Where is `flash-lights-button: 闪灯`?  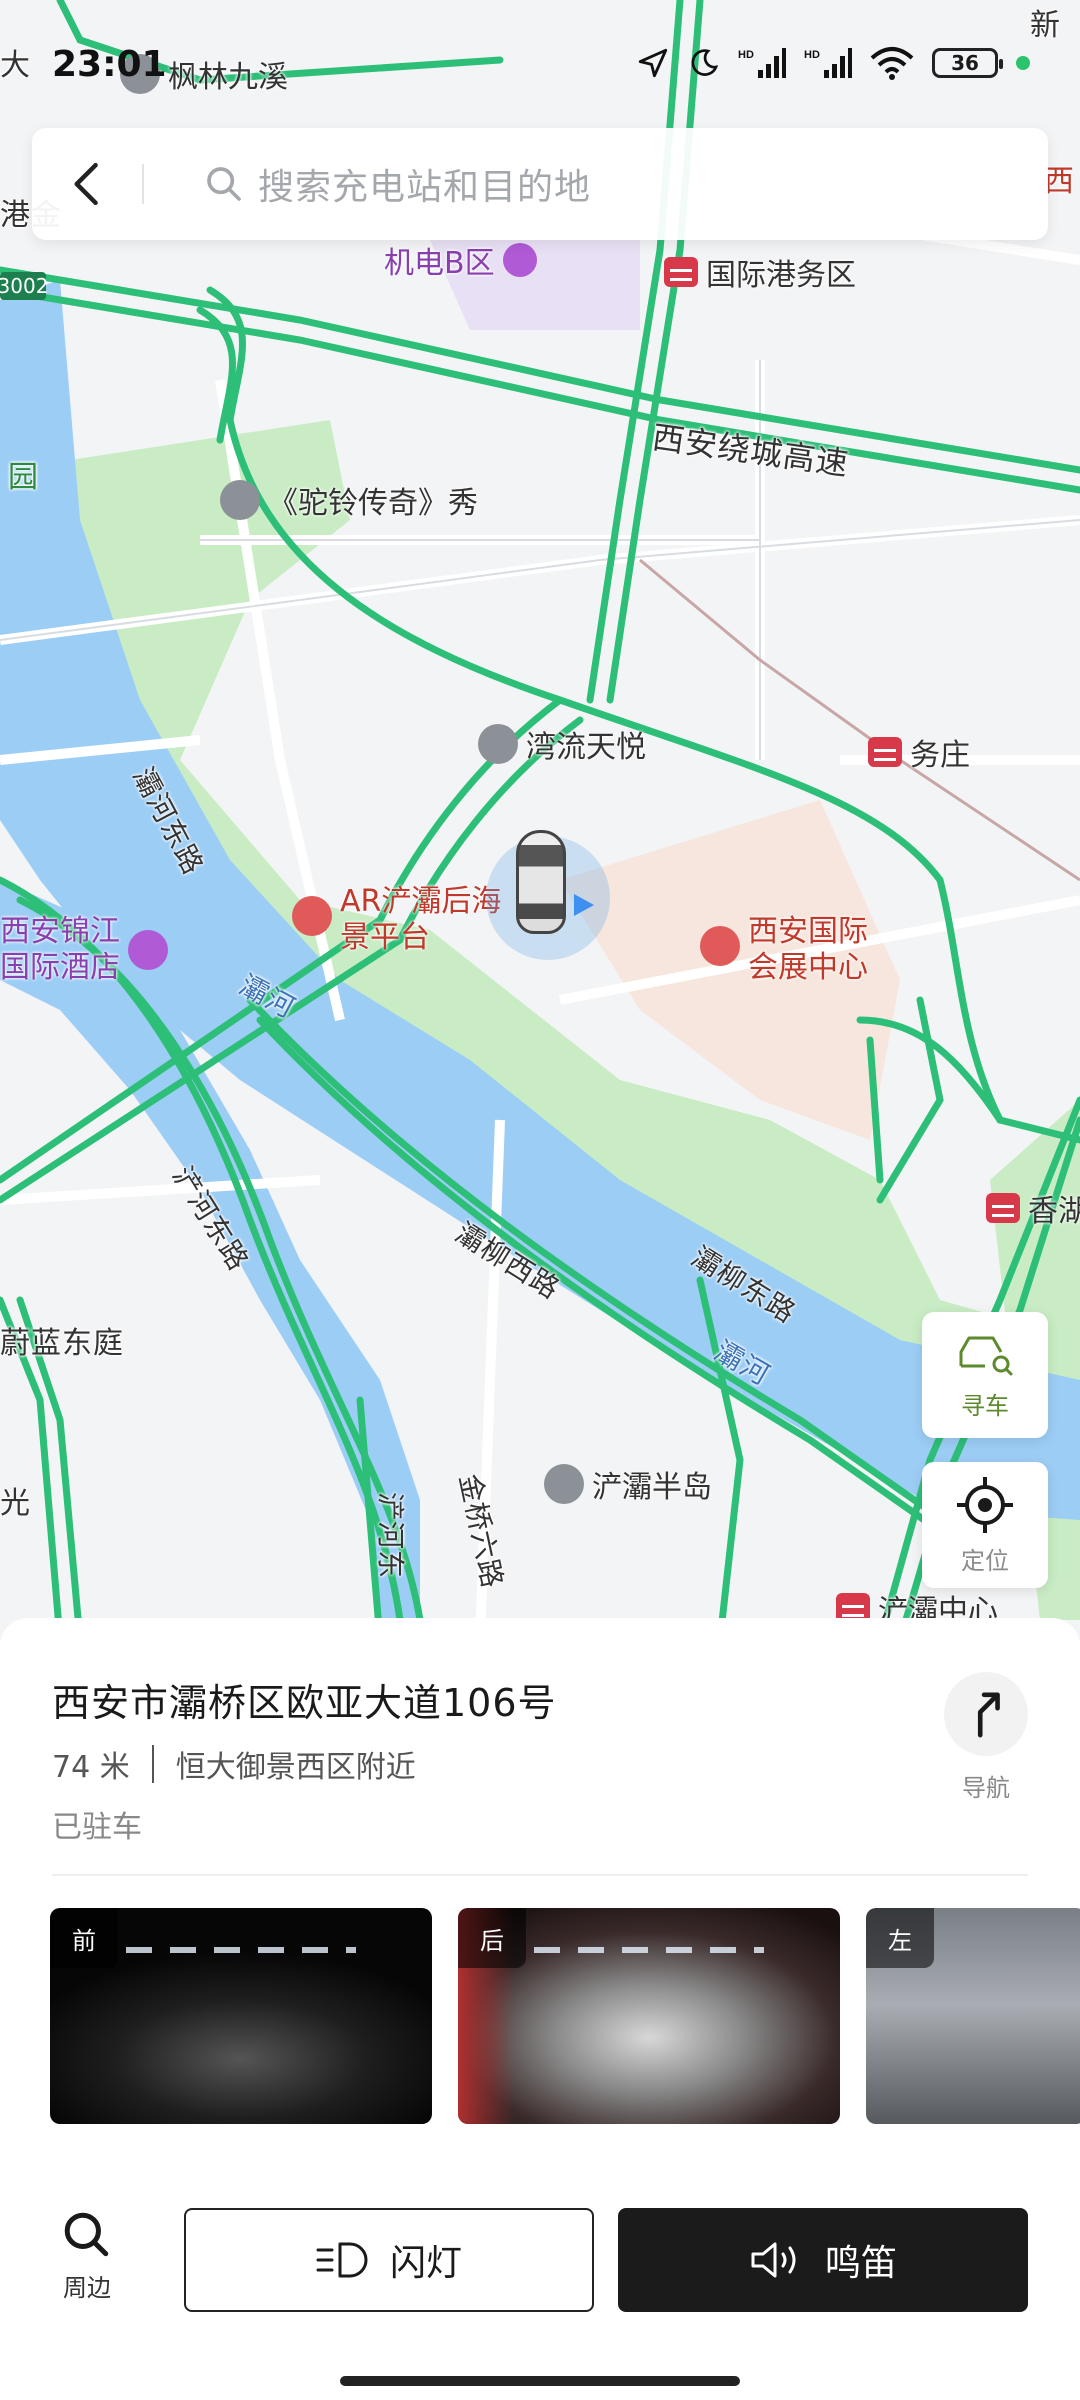 flash-lights-button: 闪灯 is located at coordinates (389, 2260).